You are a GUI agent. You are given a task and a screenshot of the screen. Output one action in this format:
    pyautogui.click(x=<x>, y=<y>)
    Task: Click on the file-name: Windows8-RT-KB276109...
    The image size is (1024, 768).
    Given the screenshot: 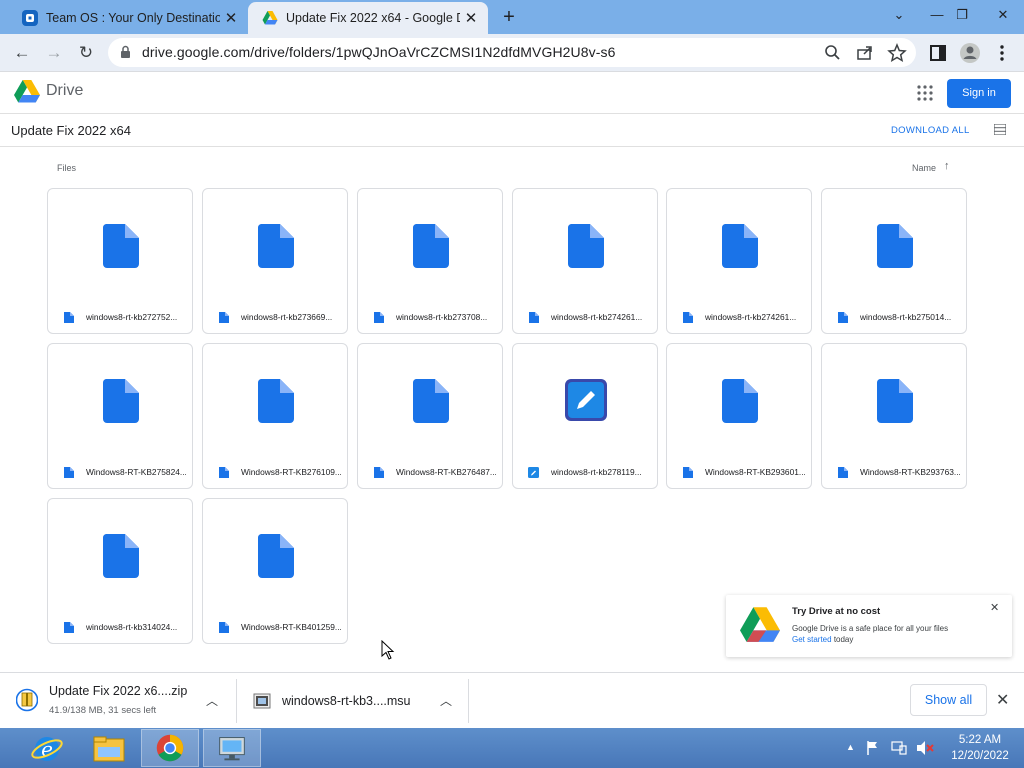 What is the action you would take?
    pyautogui.click(x=291, y=472)
    